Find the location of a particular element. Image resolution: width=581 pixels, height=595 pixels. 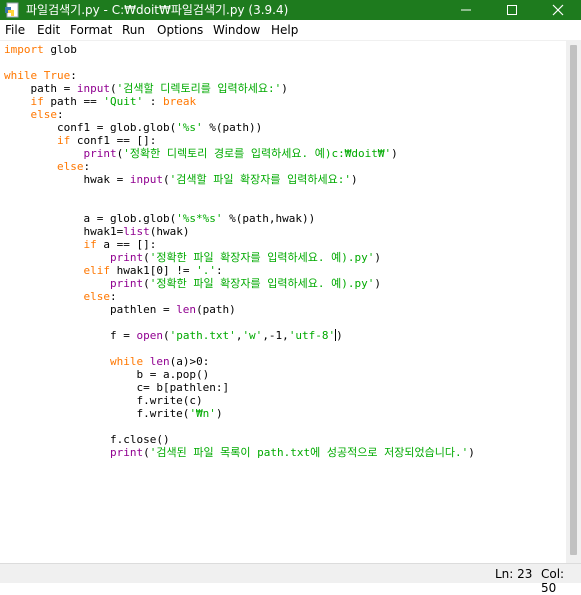

code-token: '정확한 파일 확장자를 입력하세요. 예).py' is located at coordinates (262, 257).